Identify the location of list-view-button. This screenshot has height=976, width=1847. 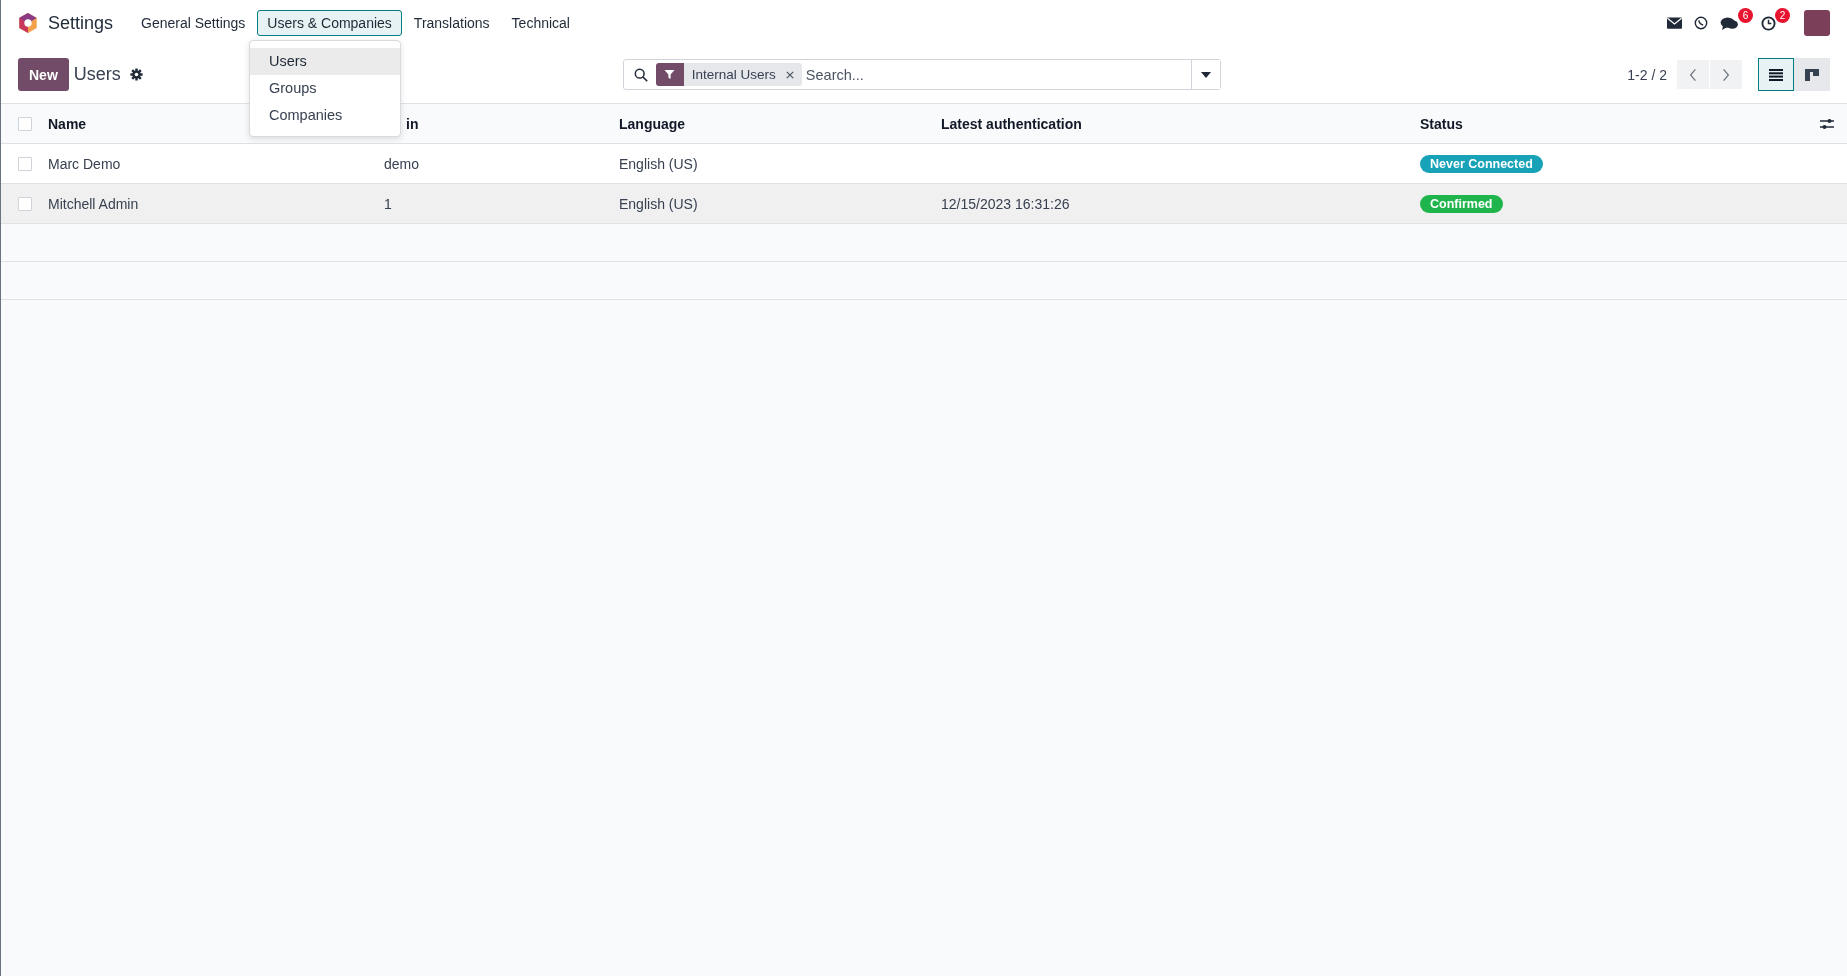
(1776, 74).